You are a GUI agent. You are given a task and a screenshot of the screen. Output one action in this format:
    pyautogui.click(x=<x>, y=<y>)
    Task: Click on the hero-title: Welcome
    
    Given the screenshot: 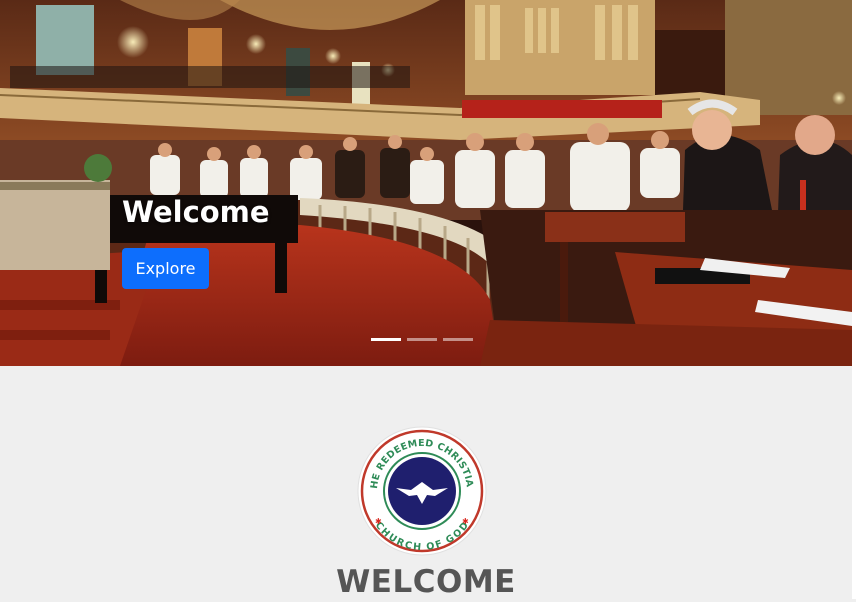 What is the action you would take?
    pyautogui.click(x=196, y=212)
    